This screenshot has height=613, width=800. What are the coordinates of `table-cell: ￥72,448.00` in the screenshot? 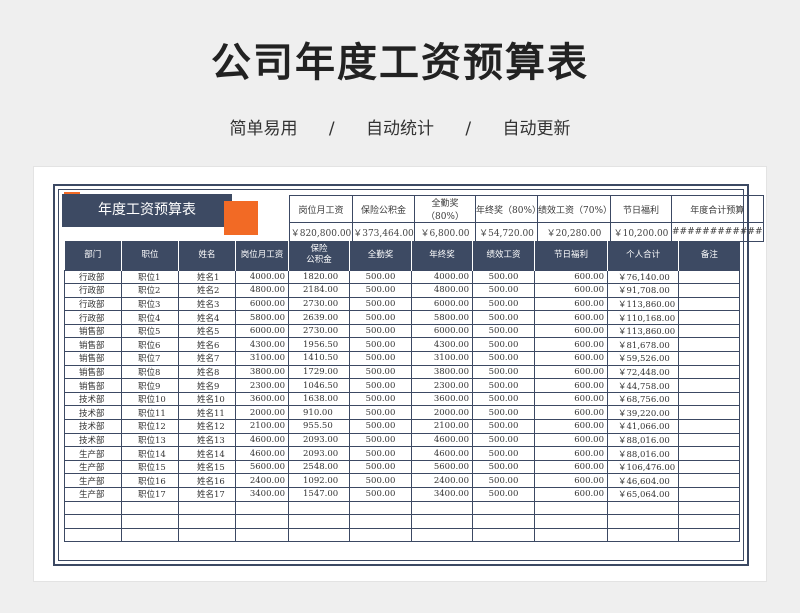 It's located at (643, 372).